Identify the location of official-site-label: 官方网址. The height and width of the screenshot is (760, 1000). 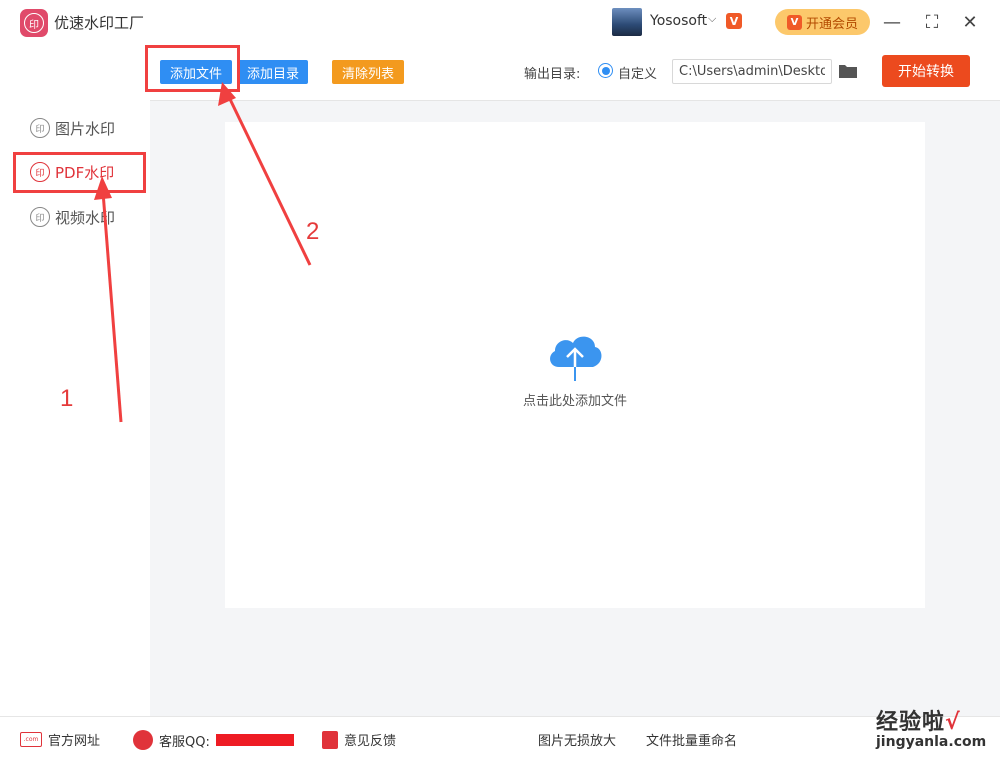
(74, 741).